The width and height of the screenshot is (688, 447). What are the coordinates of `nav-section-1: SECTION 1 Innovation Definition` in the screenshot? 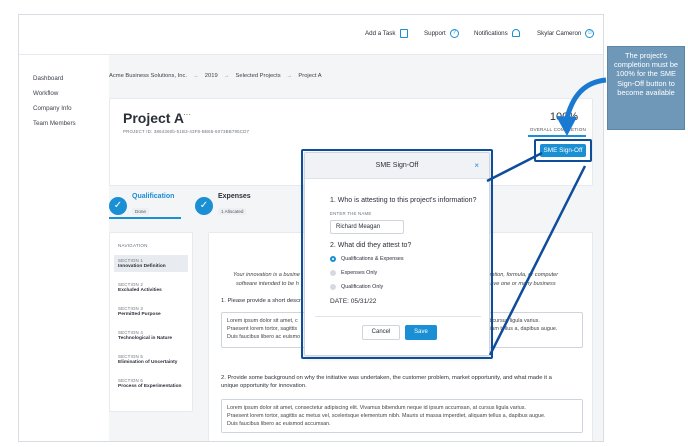 It's located at (151, 263).